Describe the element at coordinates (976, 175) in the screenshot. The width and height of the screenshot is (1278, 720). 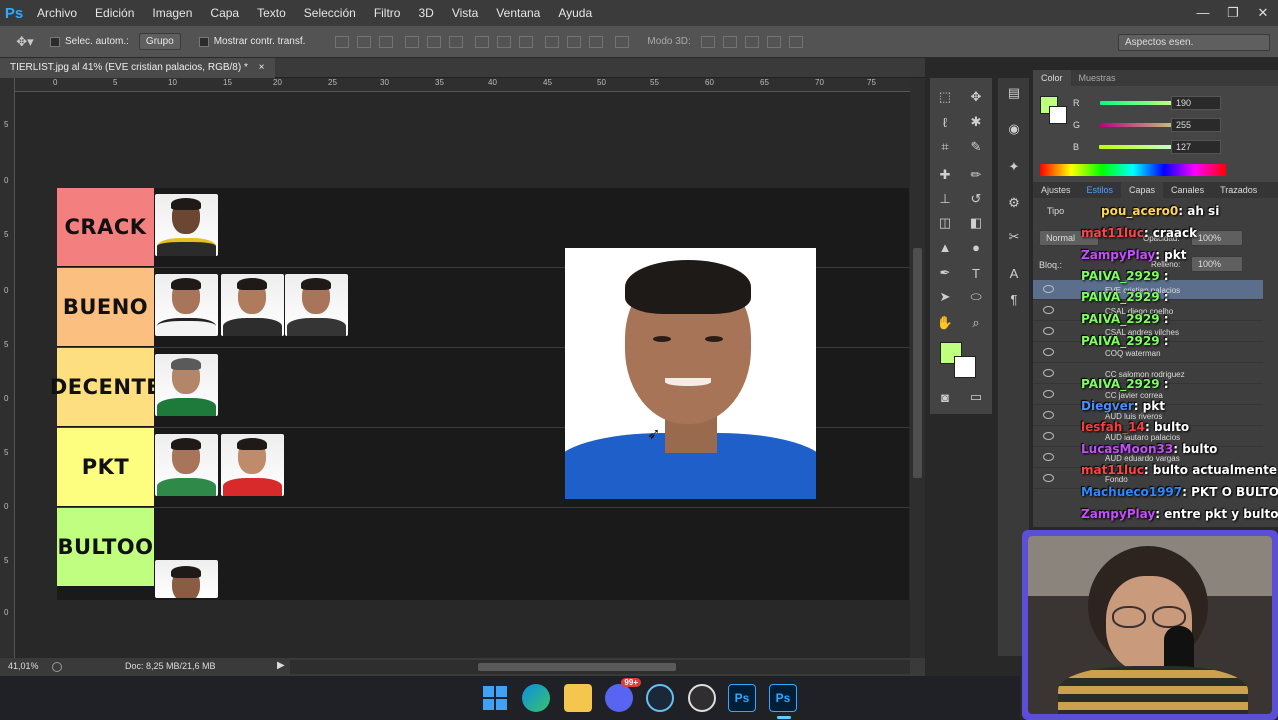
I see `brush-tool-icon: ✏` at that location.